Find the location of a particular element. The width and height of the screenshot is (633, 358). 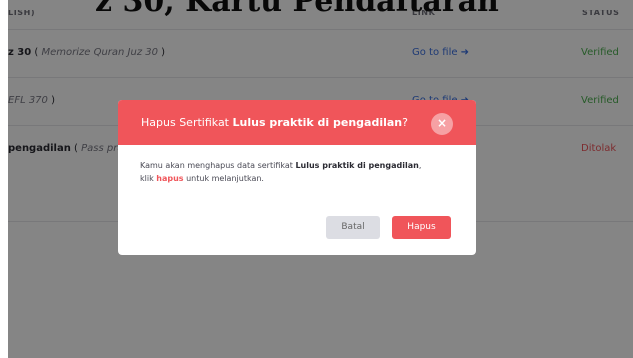

cancel-button: Batal is located at coordinates (353, 227).